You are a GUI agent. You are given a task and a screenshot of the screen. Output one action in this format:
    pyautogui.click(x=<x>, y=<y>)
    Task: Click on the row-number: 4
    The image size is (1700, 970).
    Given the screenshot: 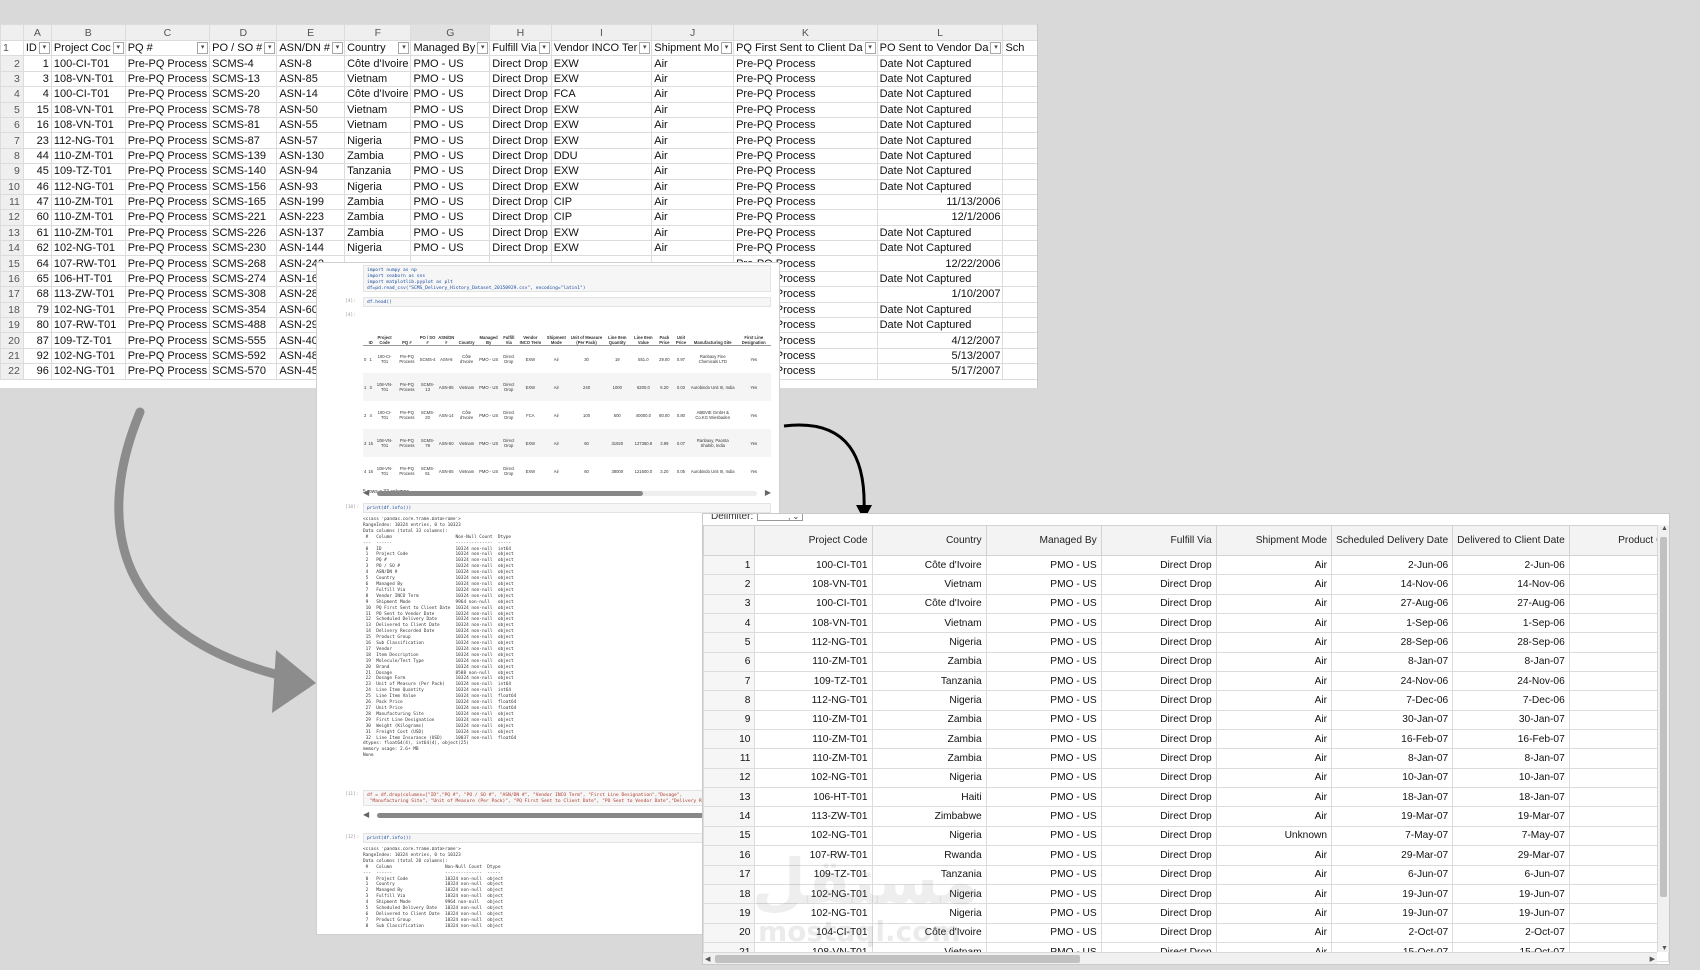 What is the action you would take?
    pyautogui.click(x=12, y=94)
    